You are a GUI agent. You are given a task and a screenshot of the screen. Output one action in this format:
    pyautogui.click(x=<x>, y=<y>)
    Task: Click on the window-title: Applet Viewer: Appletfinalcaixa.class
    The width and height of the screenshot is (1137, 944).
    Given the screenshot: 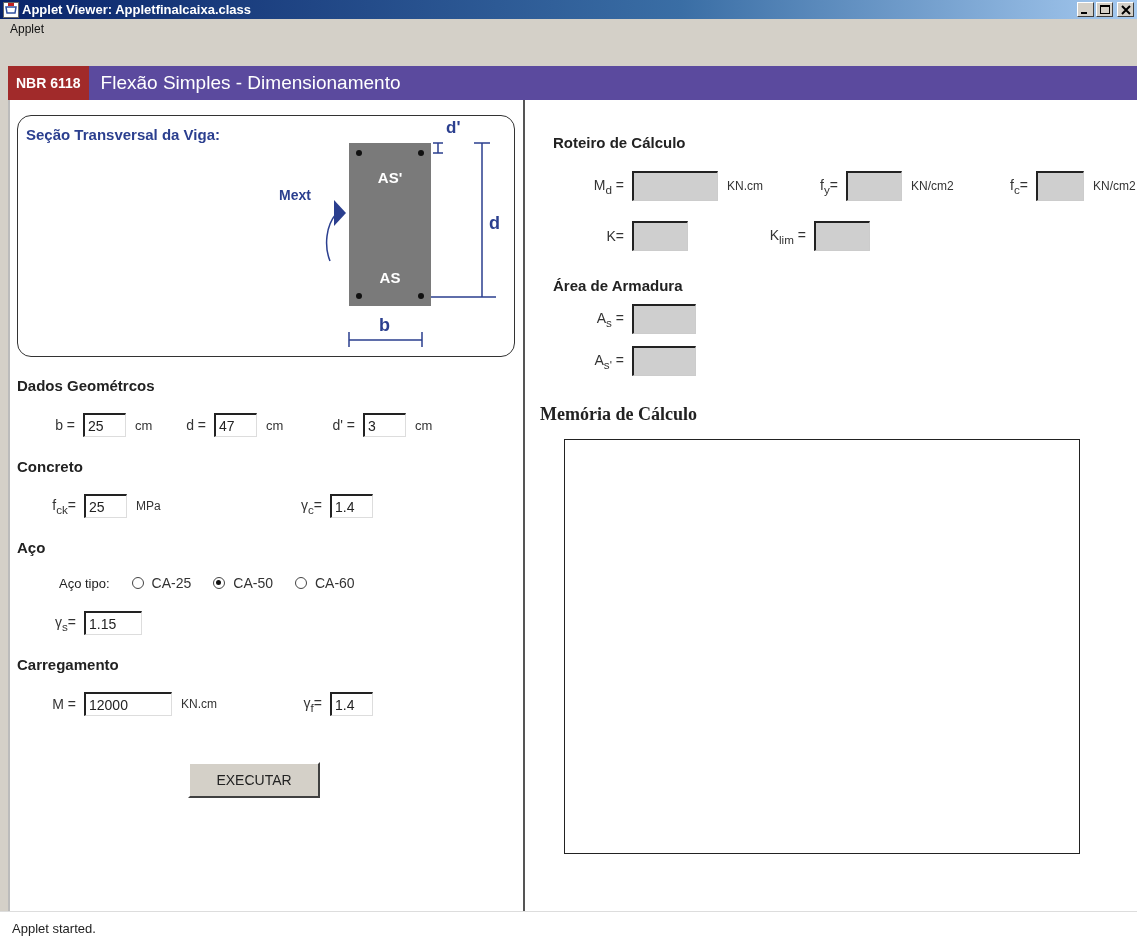 What is the action you would take?
    pyautogui.click(x=137, y=9)
    